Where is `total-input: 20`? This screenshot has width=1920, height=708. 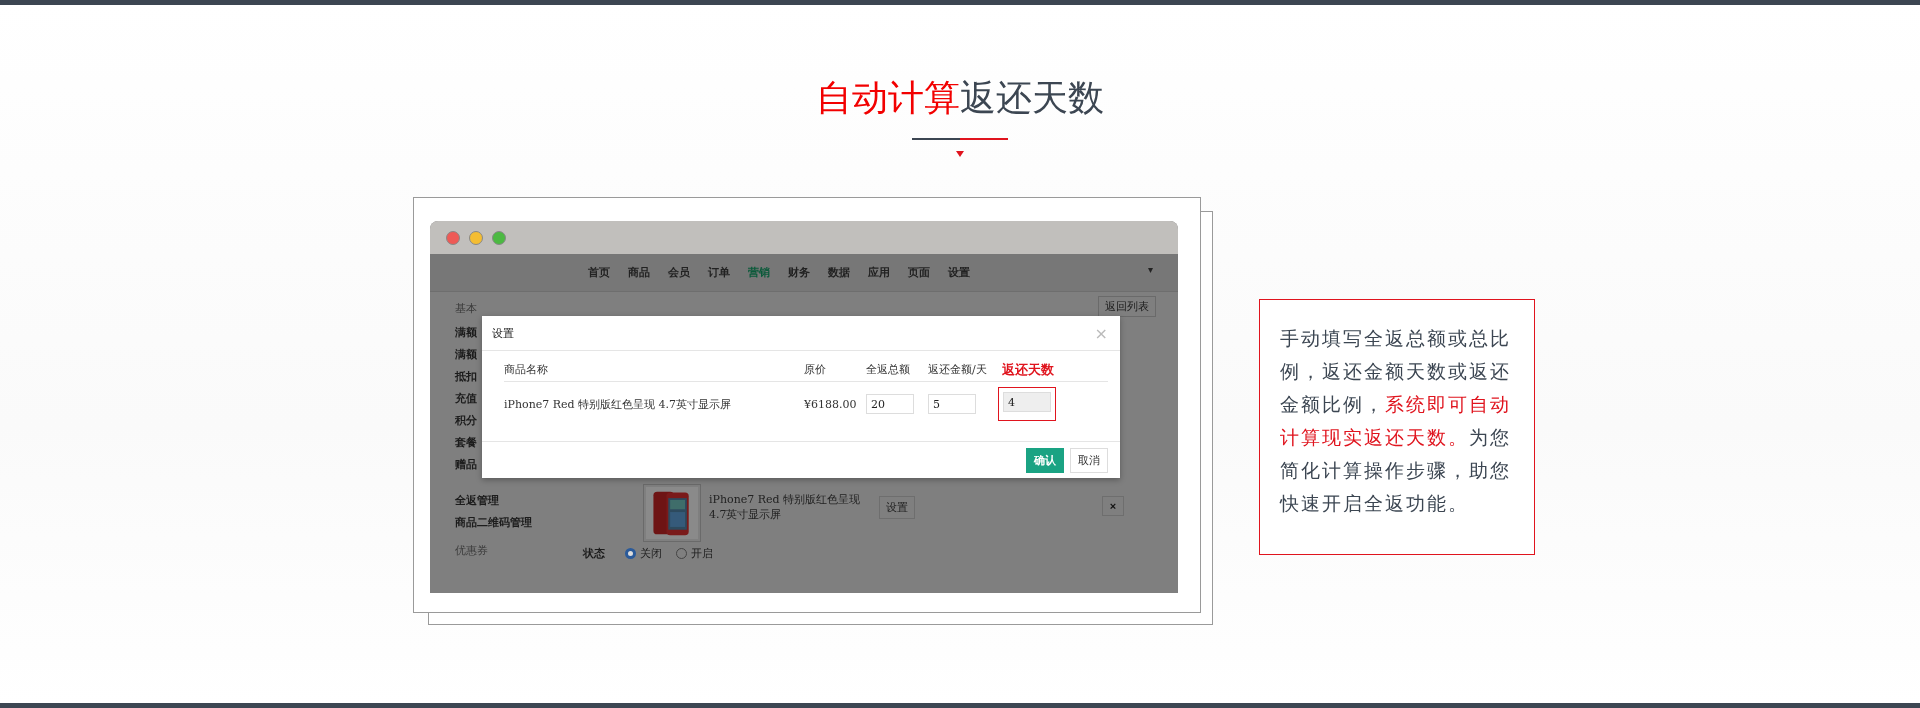
total-input: 20 is located at coordinates (890, 404).